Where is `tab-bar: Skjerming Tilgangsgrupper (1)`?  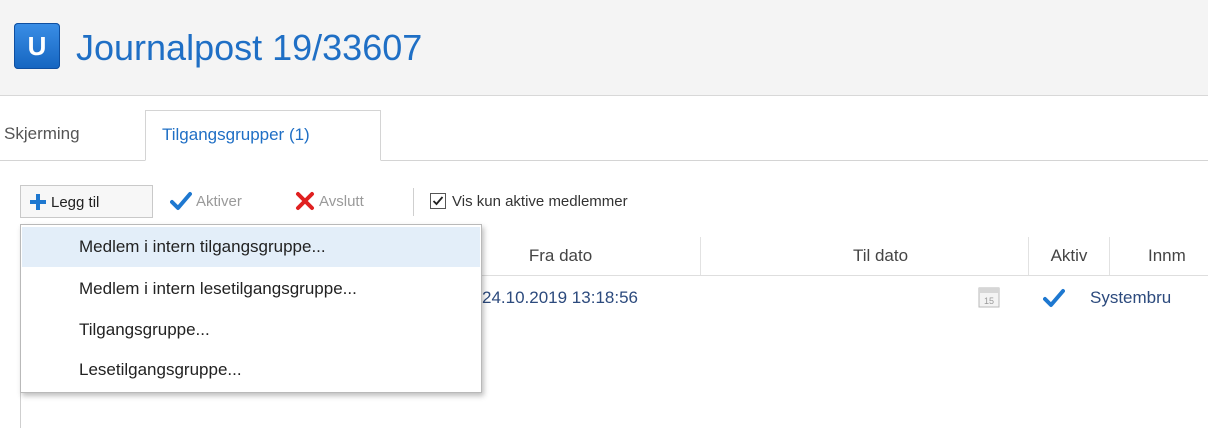 tab-bar: Skjerming Tilgangsgrupper (1) is located at coordinates (604, 135).